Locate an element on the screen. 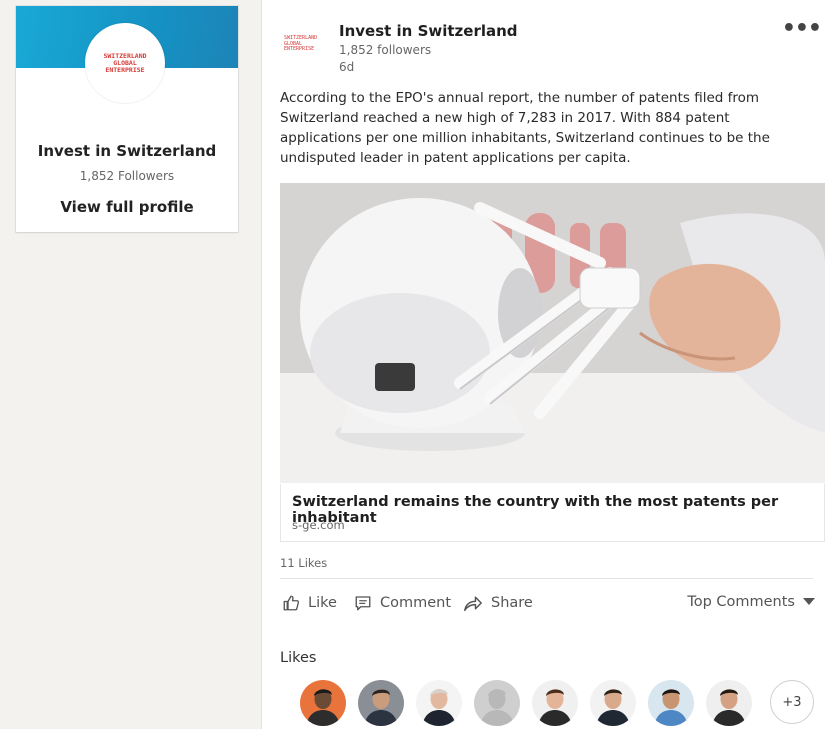 This screenshot has width=825, height=729. profile-followers: 1,852 Followers is located at coordinates (127, 176).